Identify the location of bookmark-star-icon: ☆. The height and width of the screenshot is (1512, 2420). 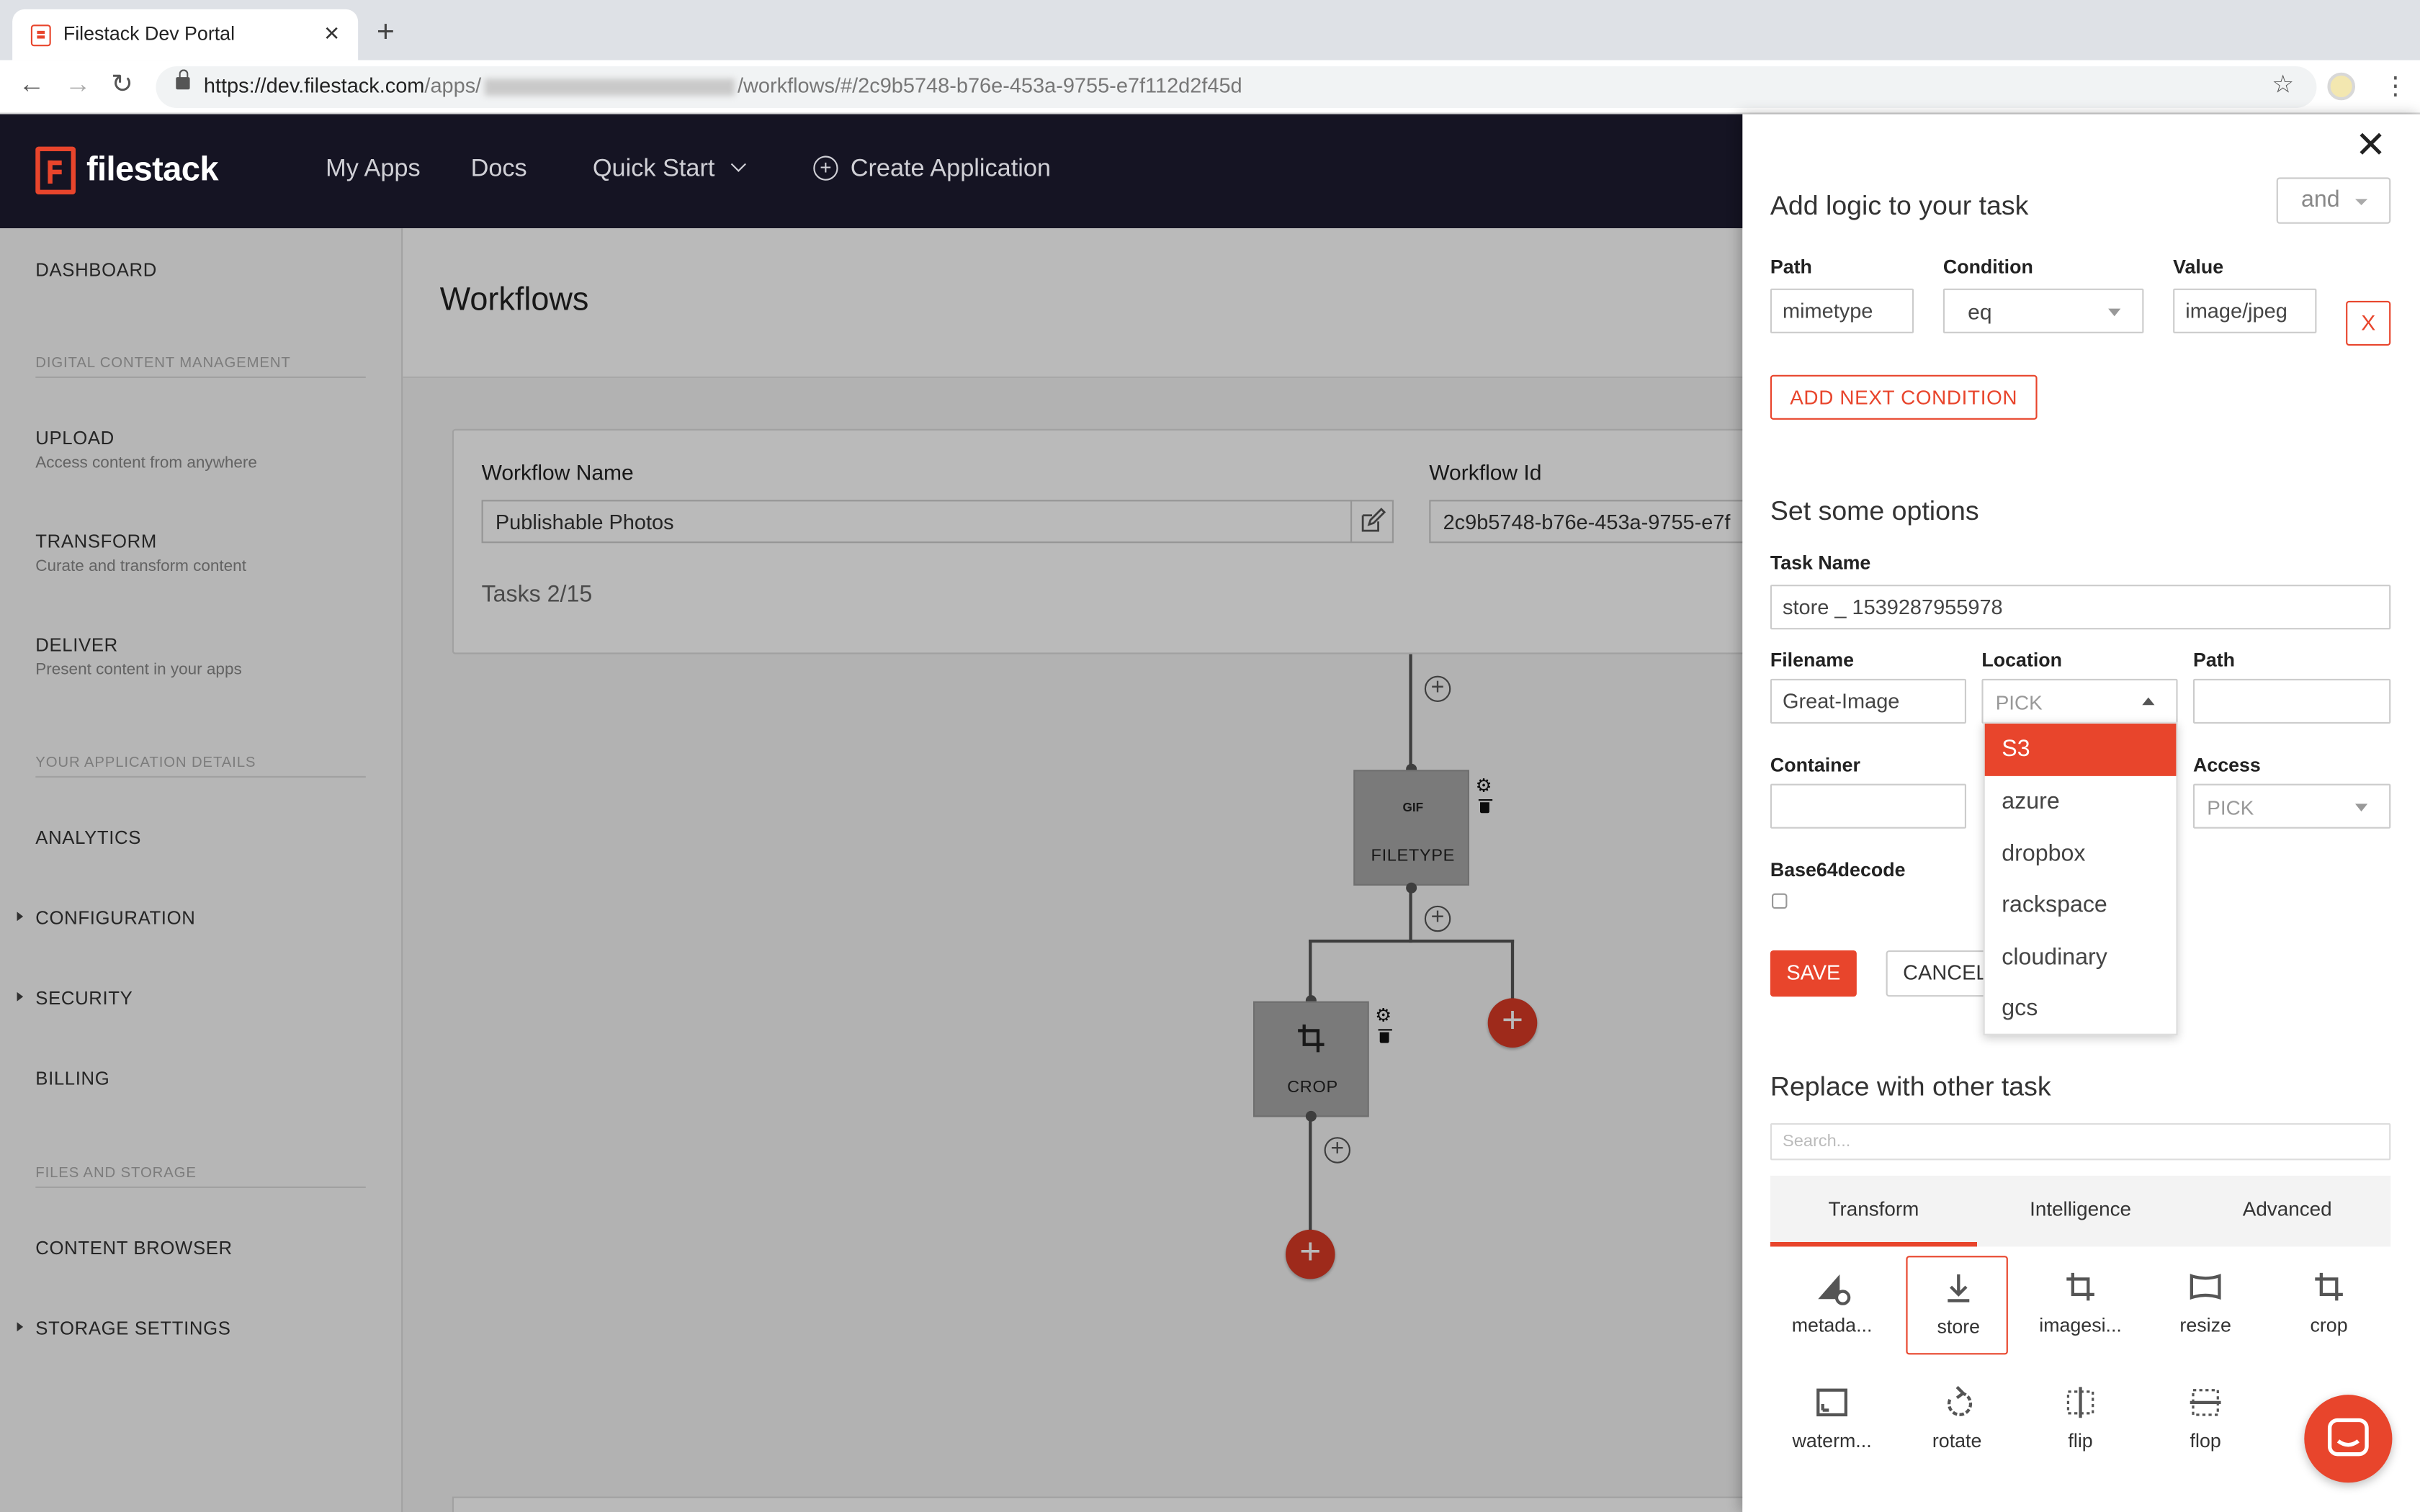
(2283, 84).